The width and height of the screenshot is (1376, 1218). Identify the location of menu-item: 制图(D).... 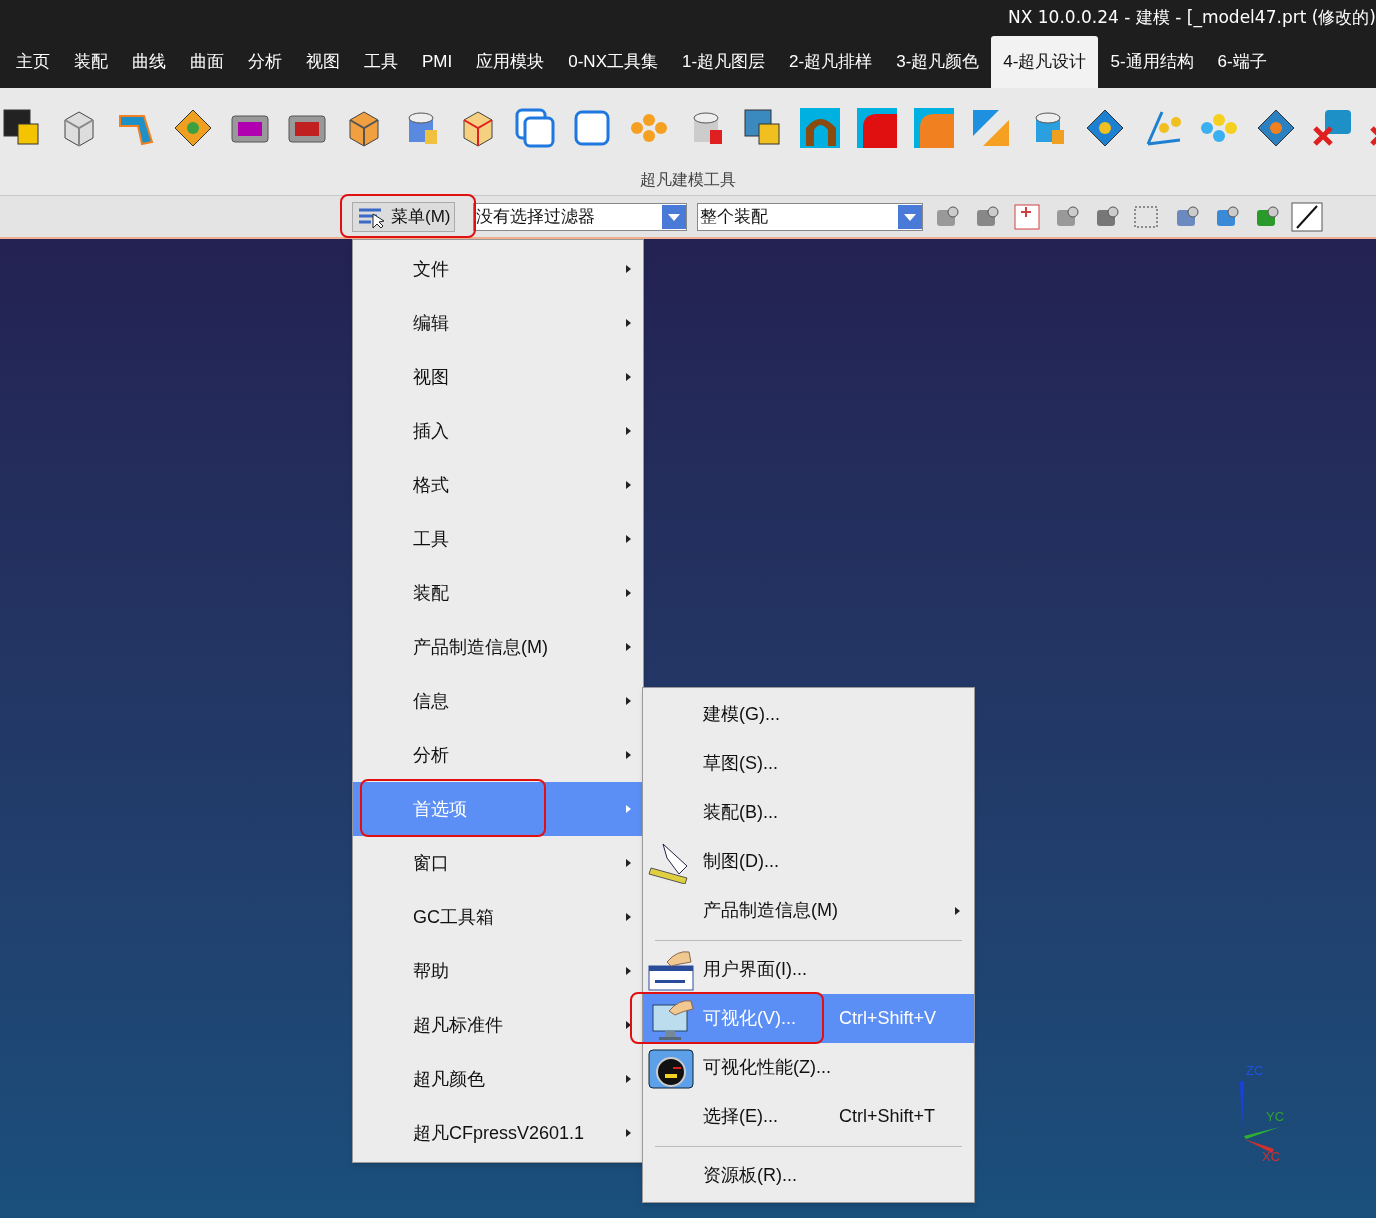
(808, 861).